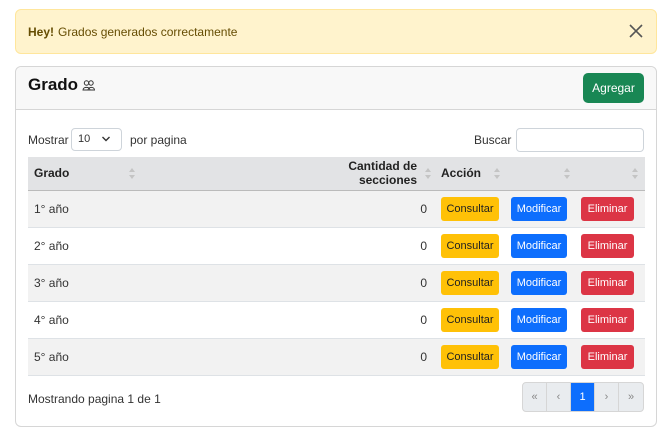 Image resolution: width=665 pixels, height=435 pixels. Describe the element at coordinates (84, 139) in the screenshot. I see `page-length-value: 10` at that location.